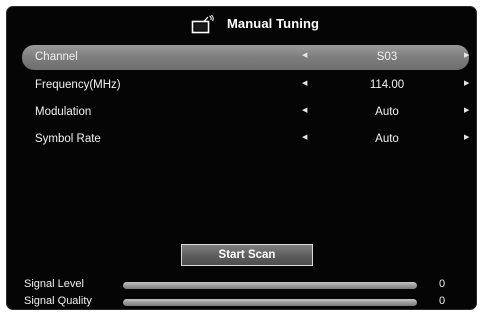 The width and height of the screenshot is (483, 316). Describe the element at coordinates (270, 285) in the screenshot. I see `signal-level-bar` at that location.